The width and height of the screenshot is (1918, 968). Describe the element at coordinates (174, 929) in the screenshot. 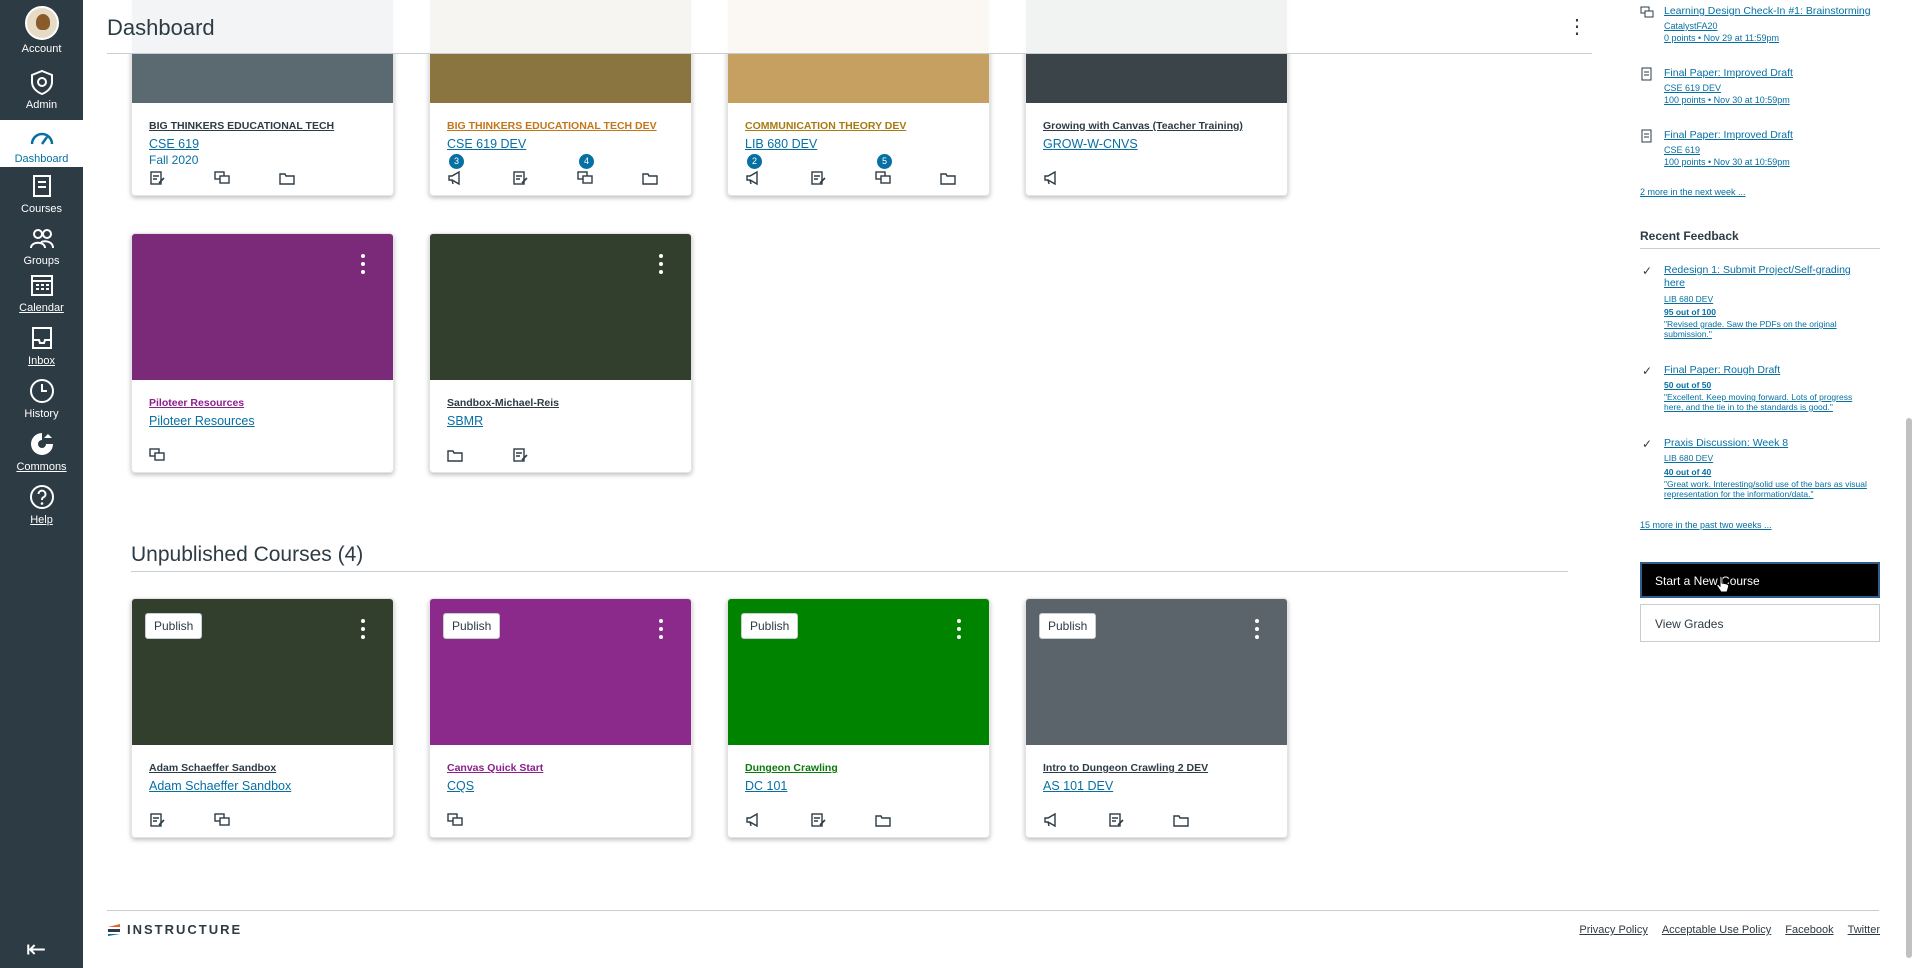

I see `instructure-logo: INSTRUCTURE` at that location.